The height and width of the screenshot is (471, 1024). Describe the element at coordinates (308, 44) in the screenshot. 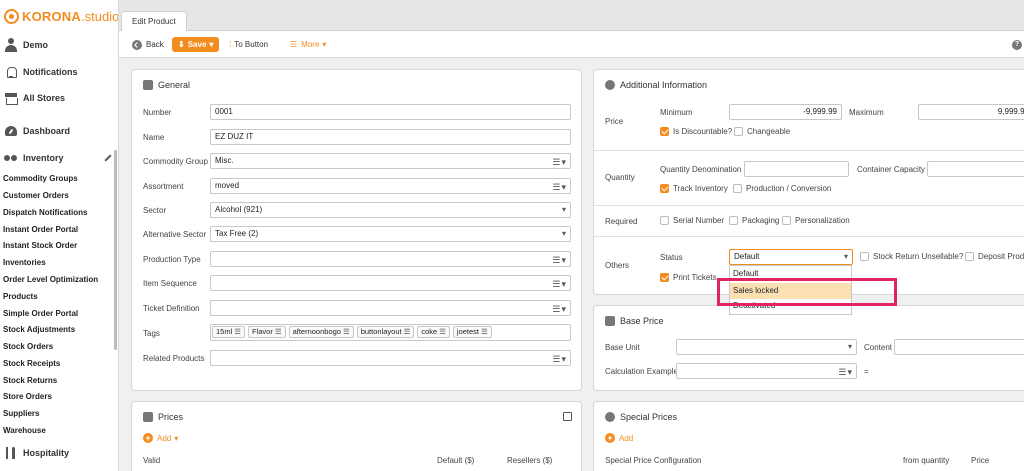

I see `more-button: ☰ More ▾` at that location.